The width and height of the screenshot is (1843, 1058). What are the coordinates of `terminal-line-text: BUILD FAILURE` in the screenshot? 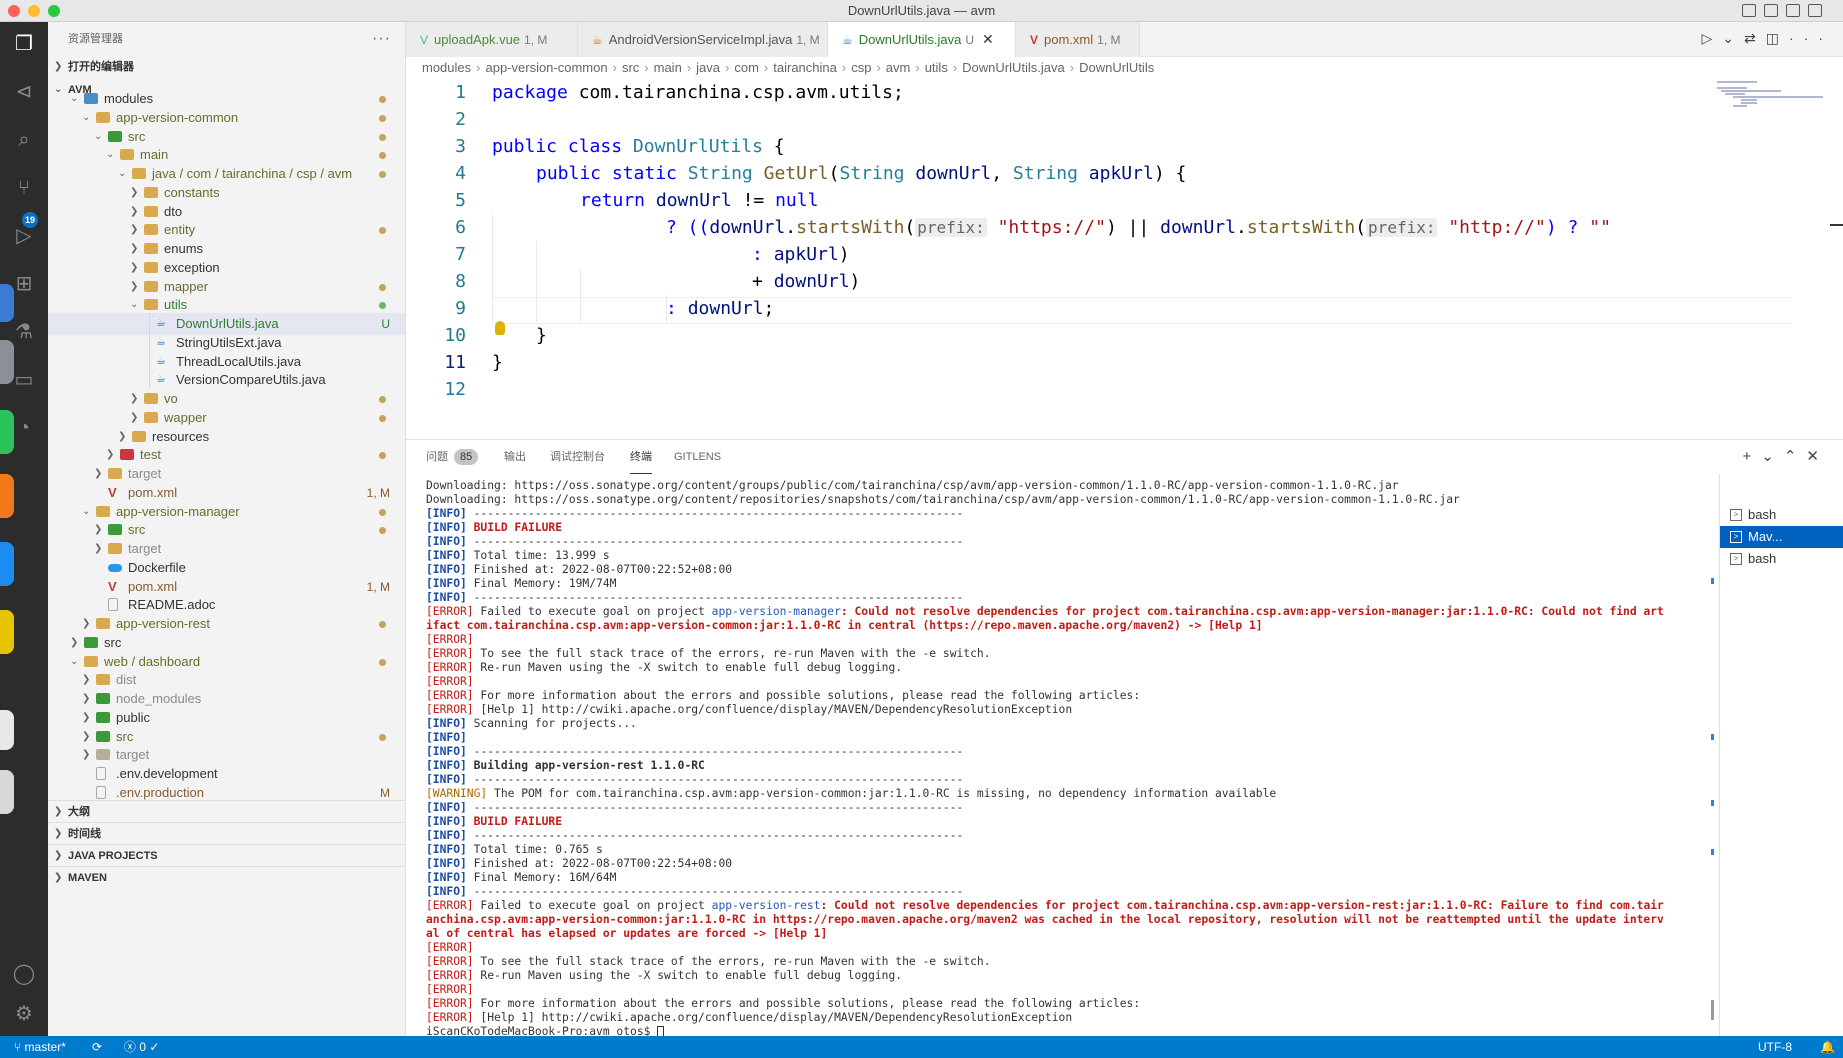 It's located at (514, 821).